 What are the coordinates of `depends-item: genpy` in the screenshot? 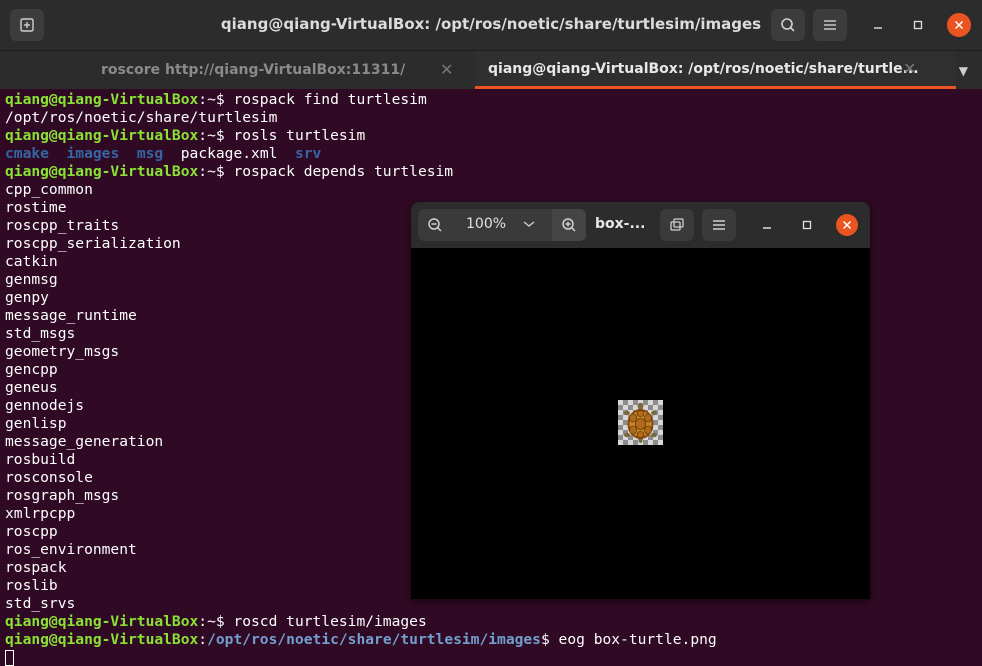 It's located at (27, 297).